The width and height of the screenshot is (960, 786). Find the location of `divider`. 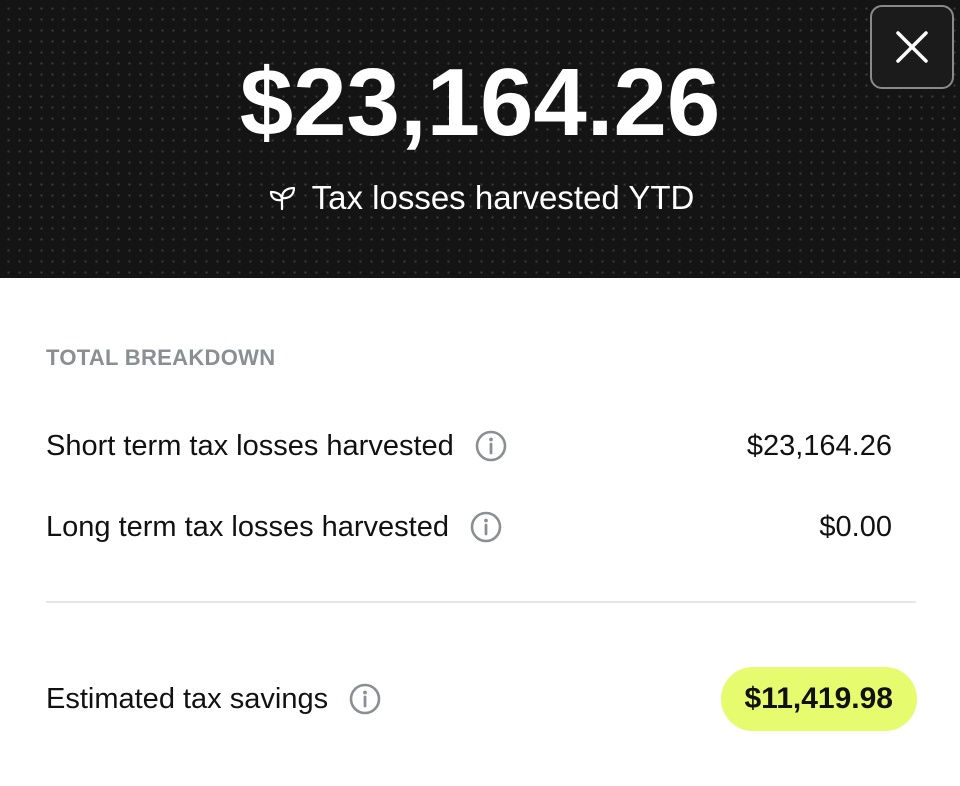

divider is located at coordinates (481, 602).